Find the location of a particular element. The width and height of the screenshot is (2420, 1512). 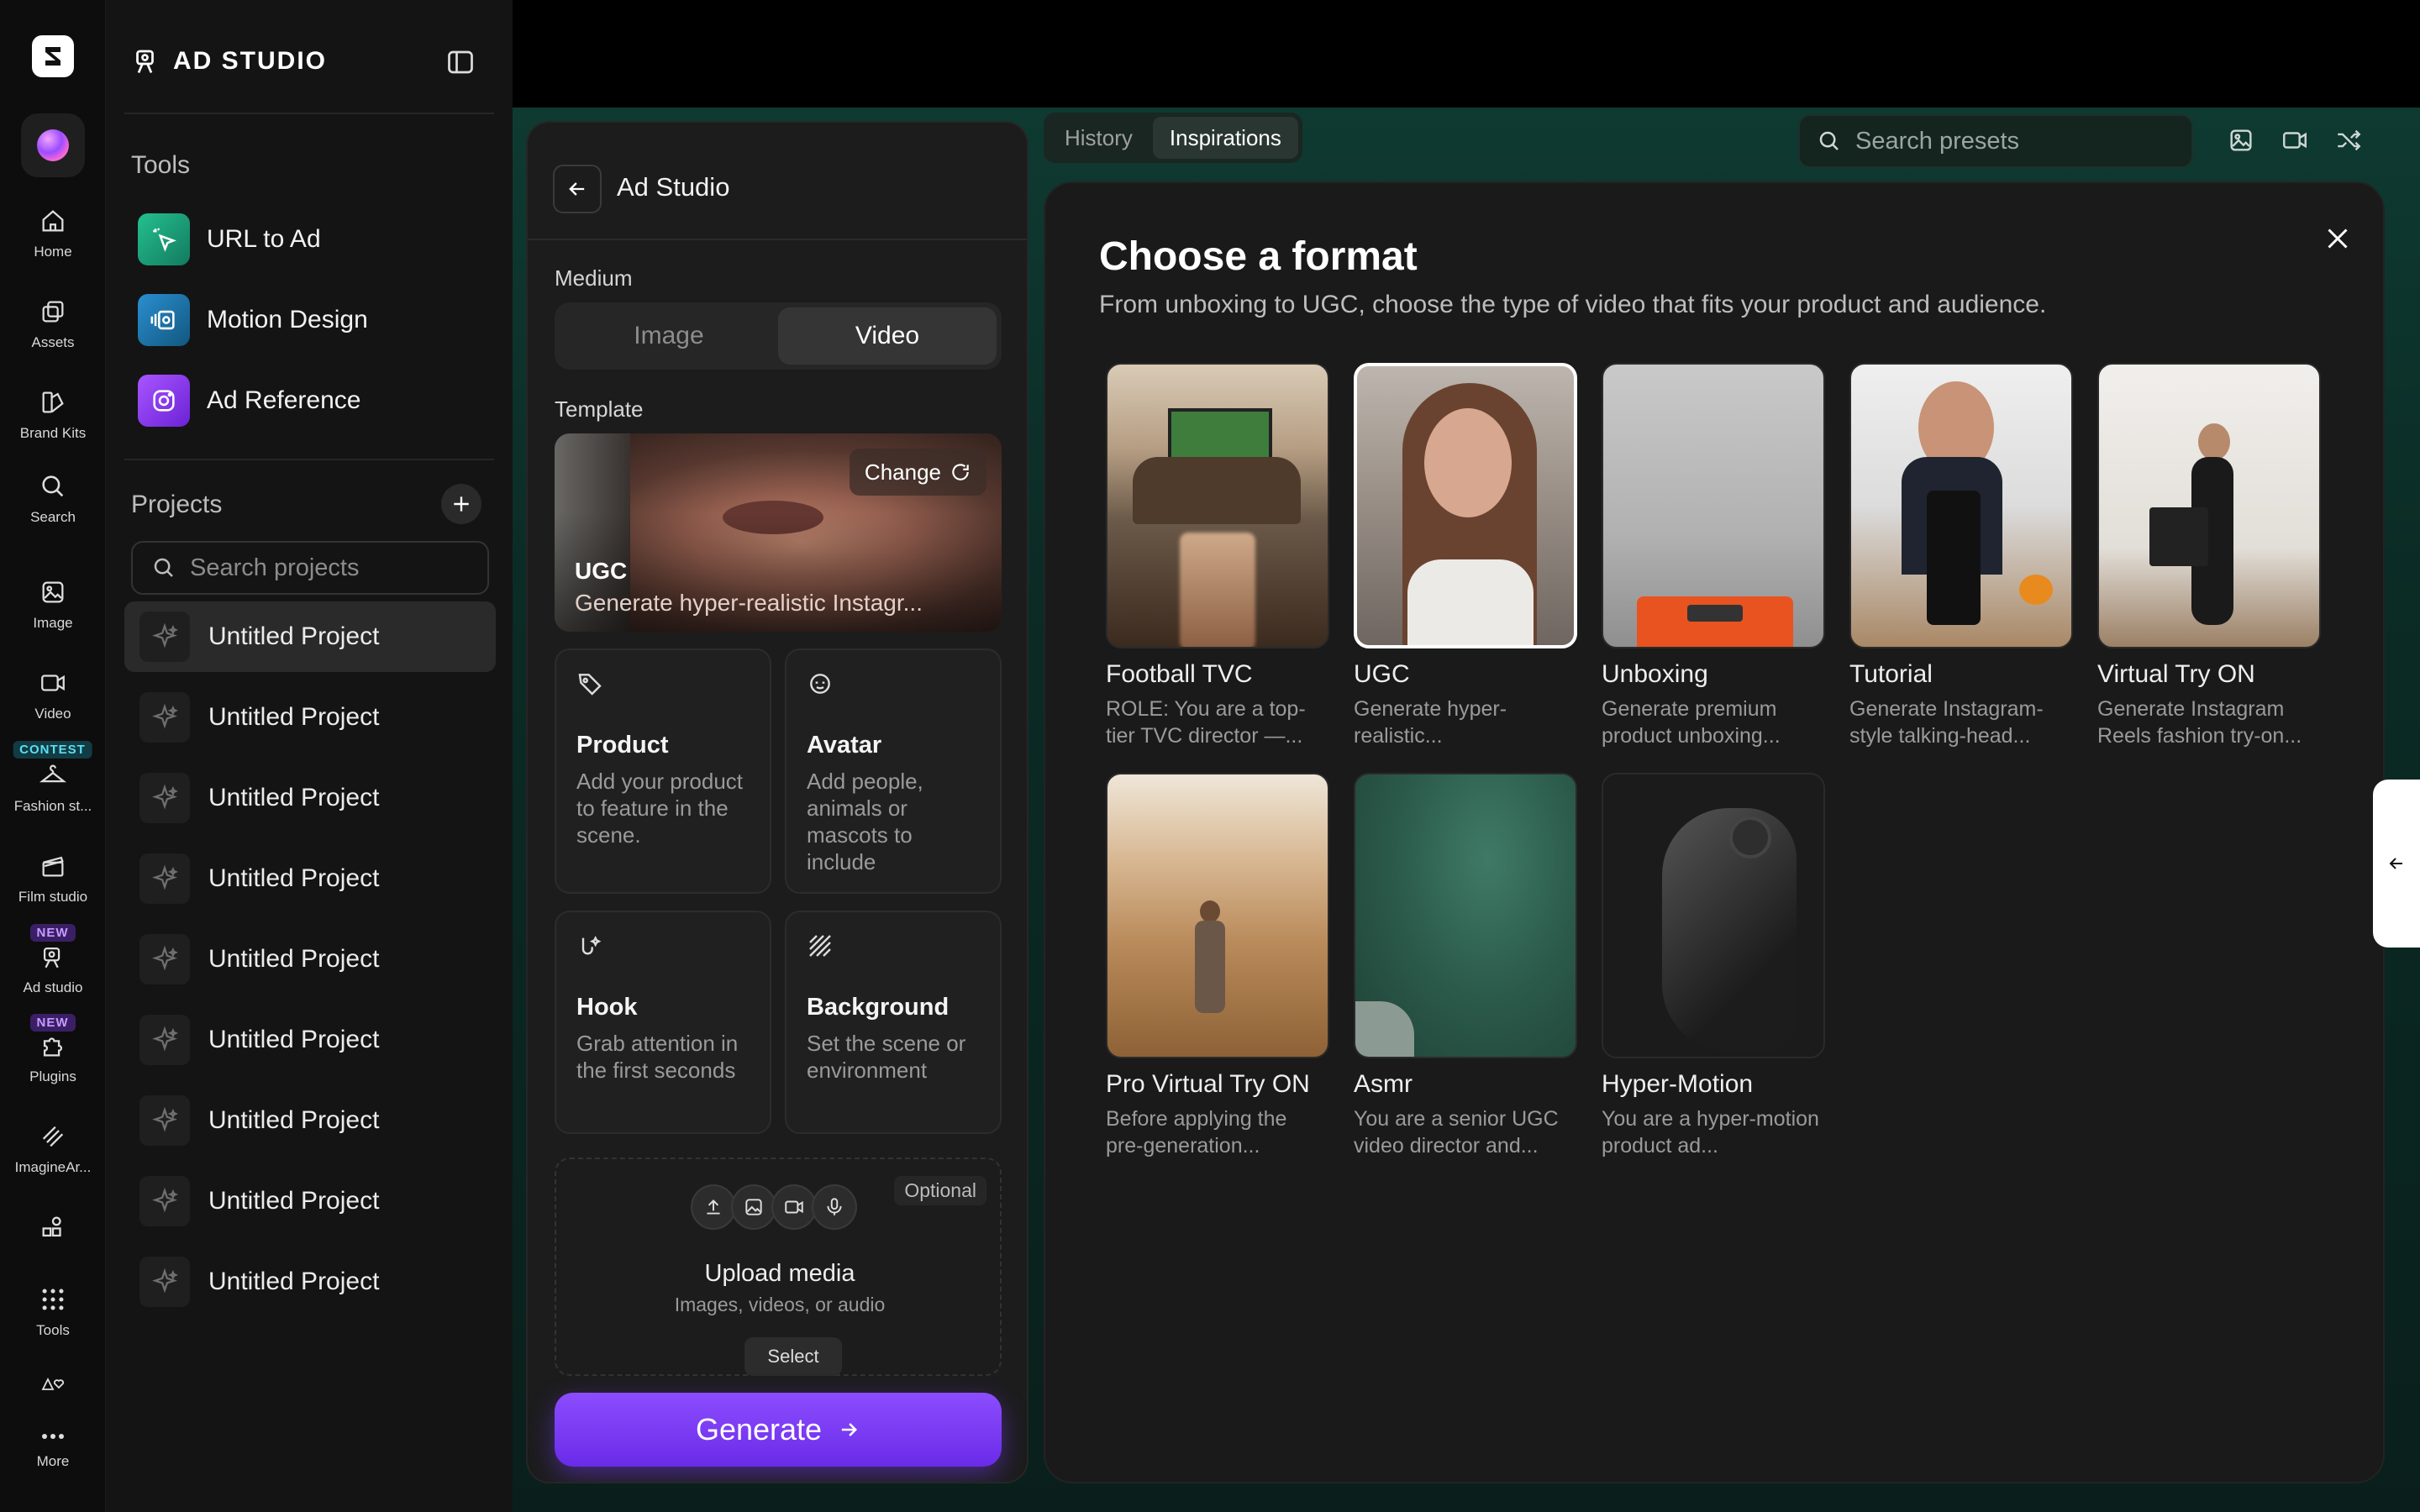

rail-label: Ad studio is located at coordinates (53, 987).